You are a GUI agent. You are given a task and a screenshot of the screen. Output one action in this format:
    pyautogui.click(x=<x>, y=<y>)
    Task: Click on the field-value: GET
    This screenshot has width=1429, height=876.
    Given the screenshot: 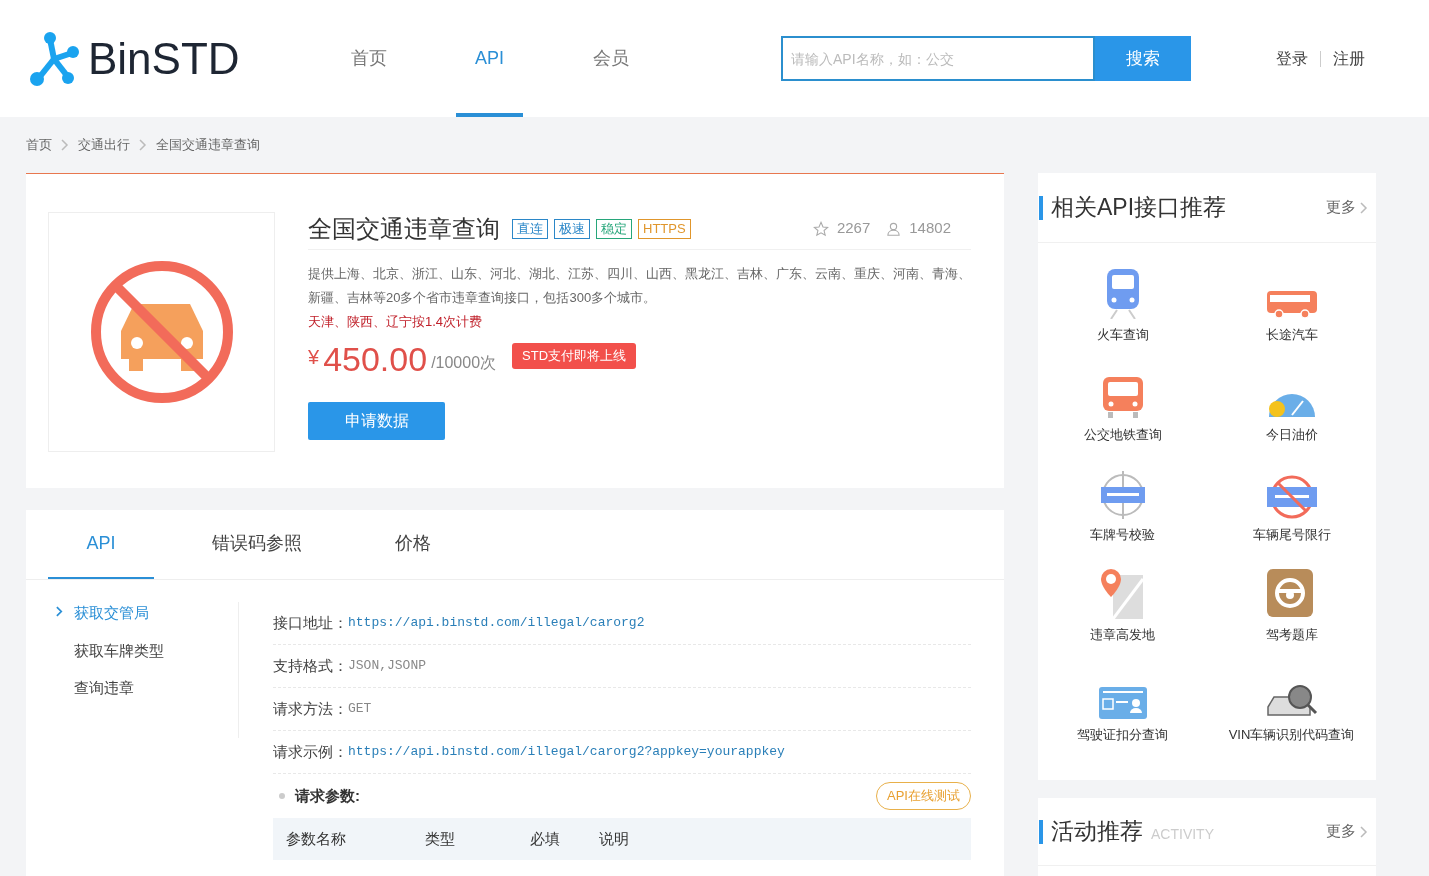 What is the action you would take?
    pyautogui.click(x=360, y=709)
    